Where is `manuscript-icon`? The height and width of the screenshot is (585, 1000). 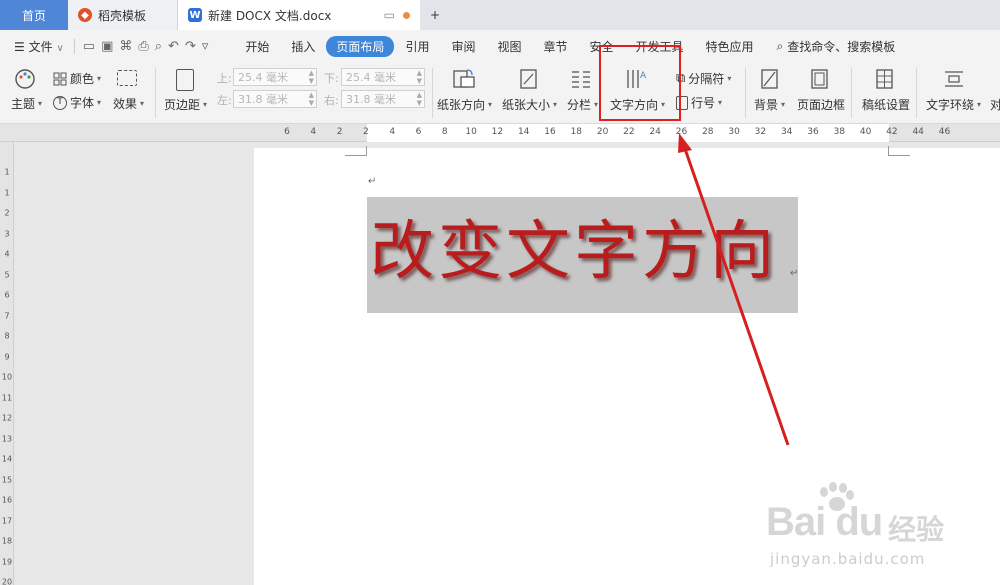 manuscript-icon is located at coordinates (885, 79).